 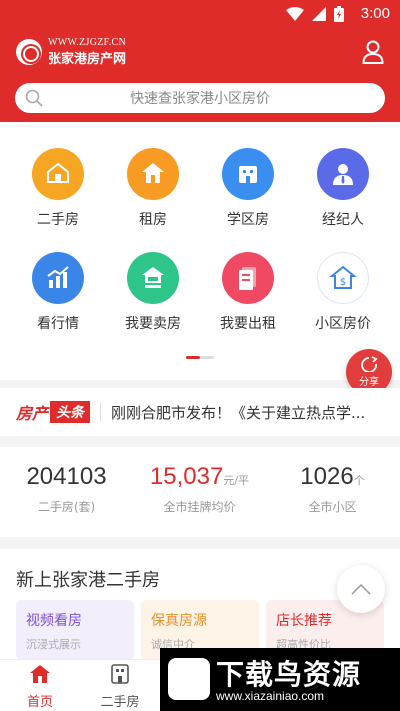 I want to click on pager-dot-active, so click(x=193, y=357).